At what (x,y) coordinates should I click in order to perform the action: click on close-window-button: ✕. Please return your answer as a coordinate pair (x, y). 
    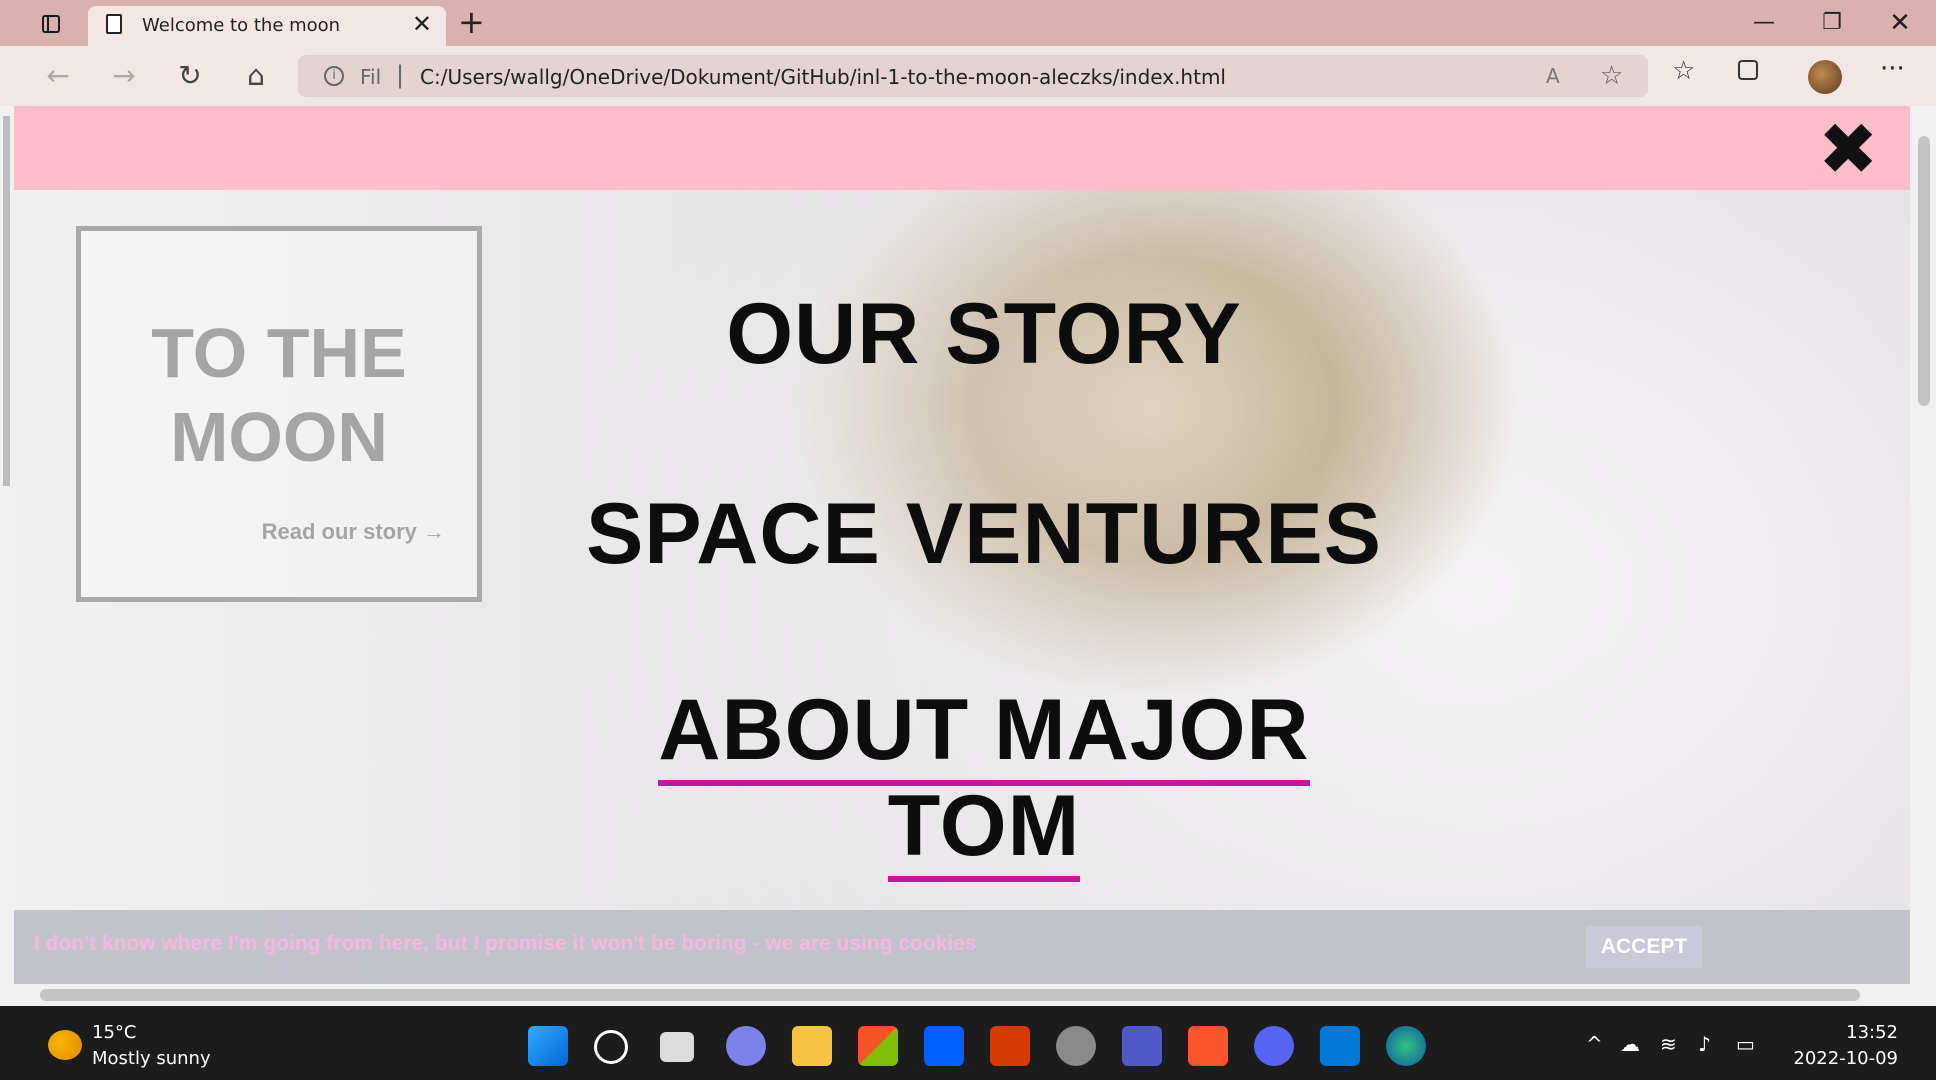
    Looking at the image, I should click on (1900, 23).